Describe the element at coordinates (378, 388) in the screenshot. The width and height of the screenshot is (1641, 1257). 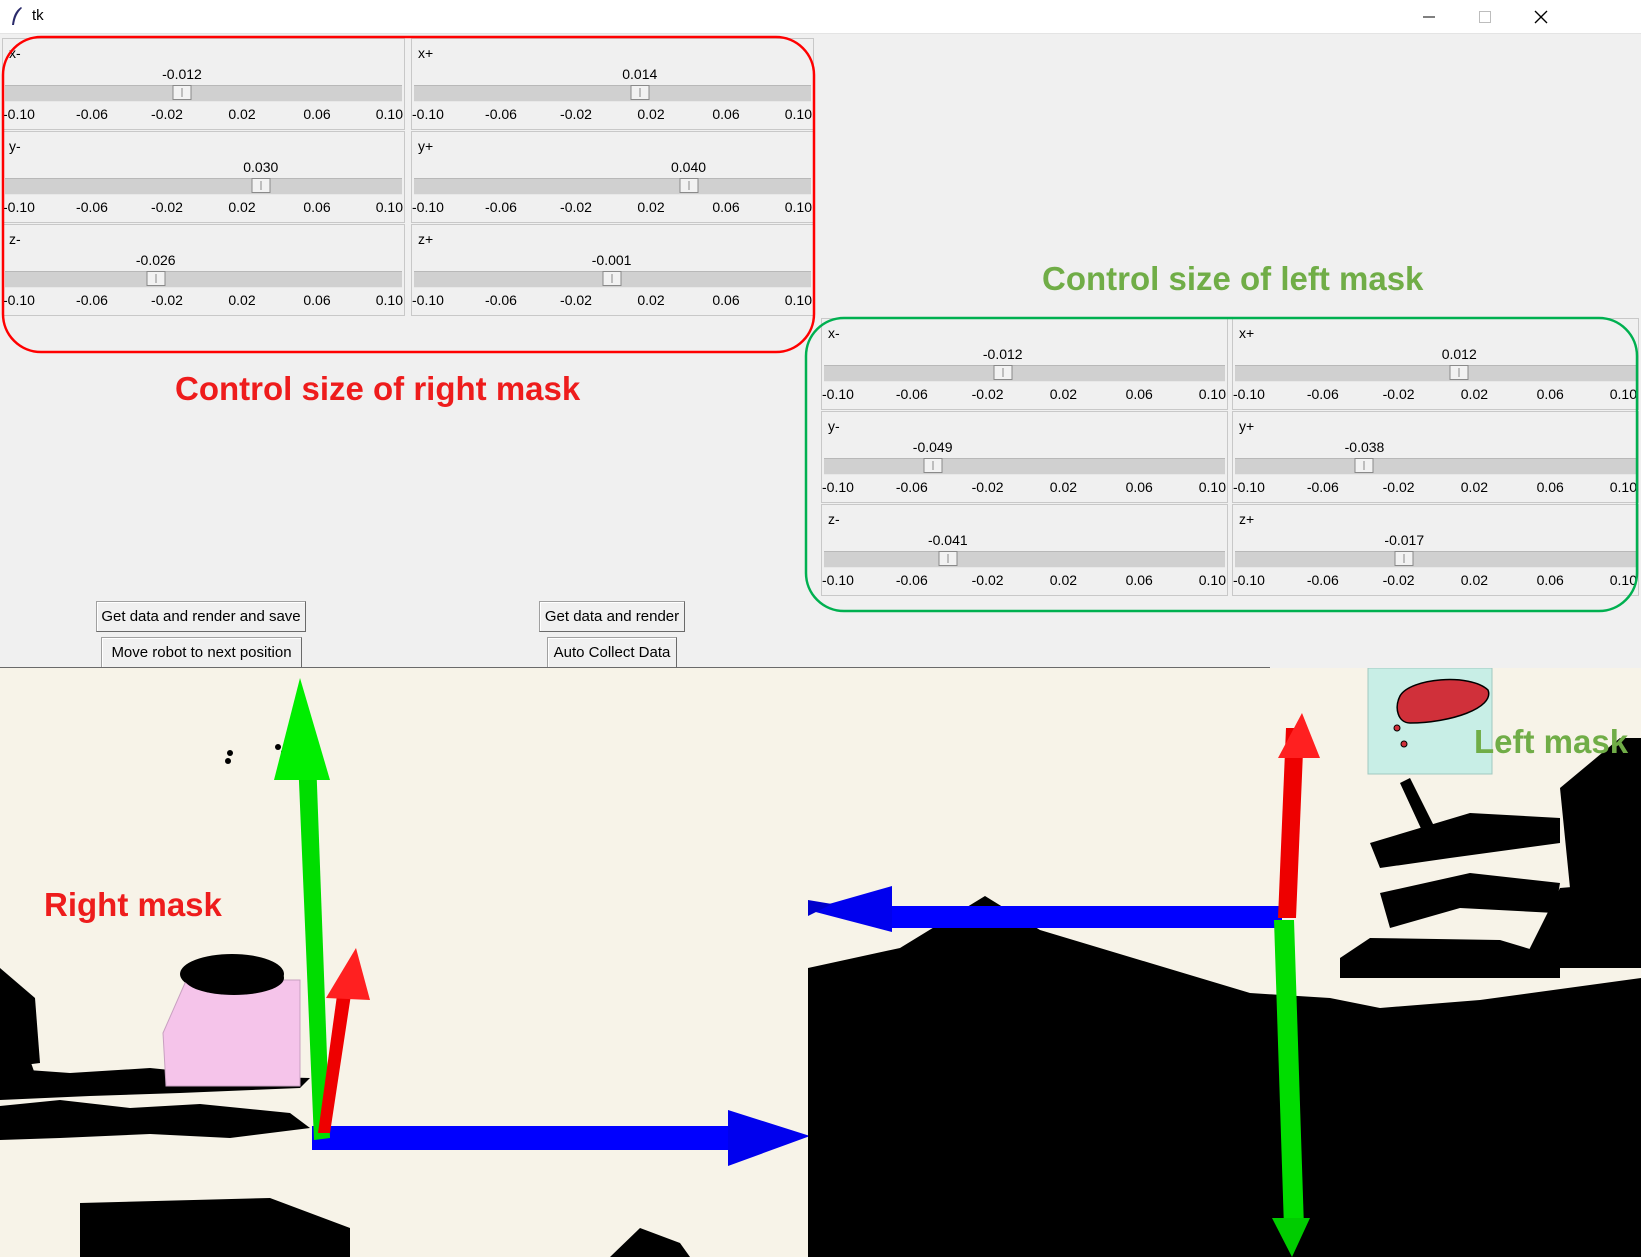
I see `right-panel-annotation: Control size of right mask` at that location.